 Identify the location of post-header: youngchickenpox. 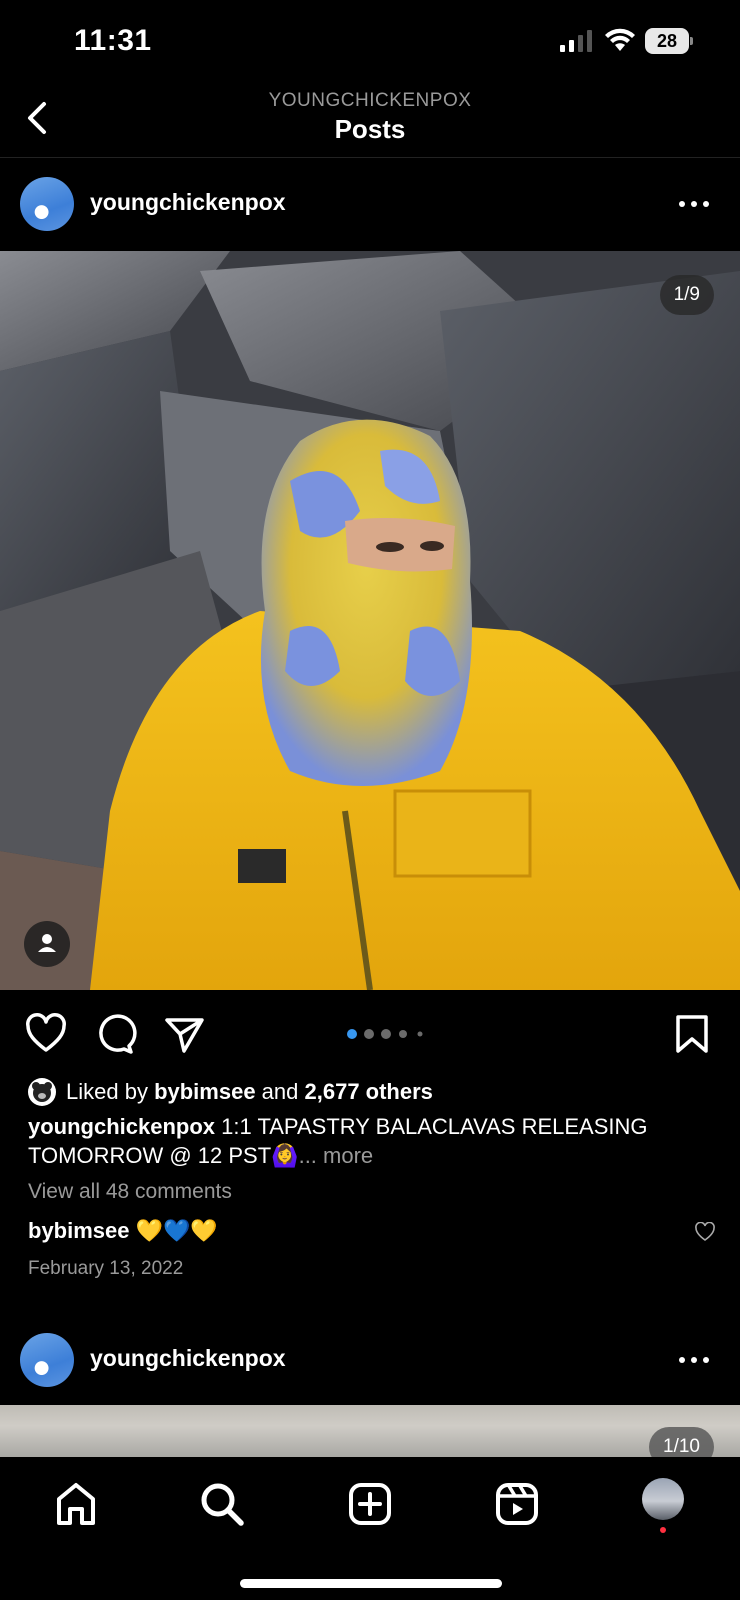
(370, 204).